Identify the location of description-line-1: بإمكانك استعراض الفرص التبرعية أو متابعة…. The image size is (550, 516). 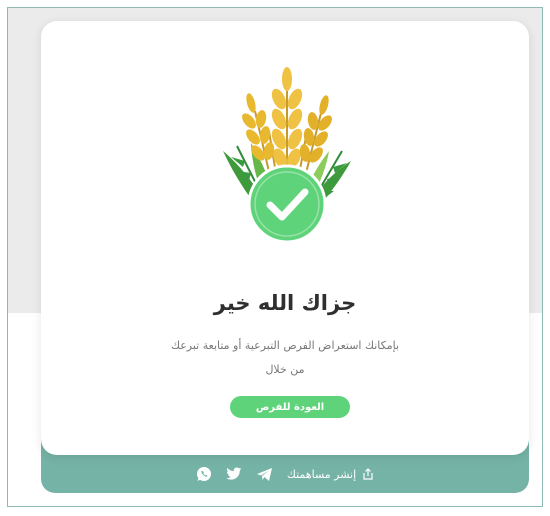
(285, 345).